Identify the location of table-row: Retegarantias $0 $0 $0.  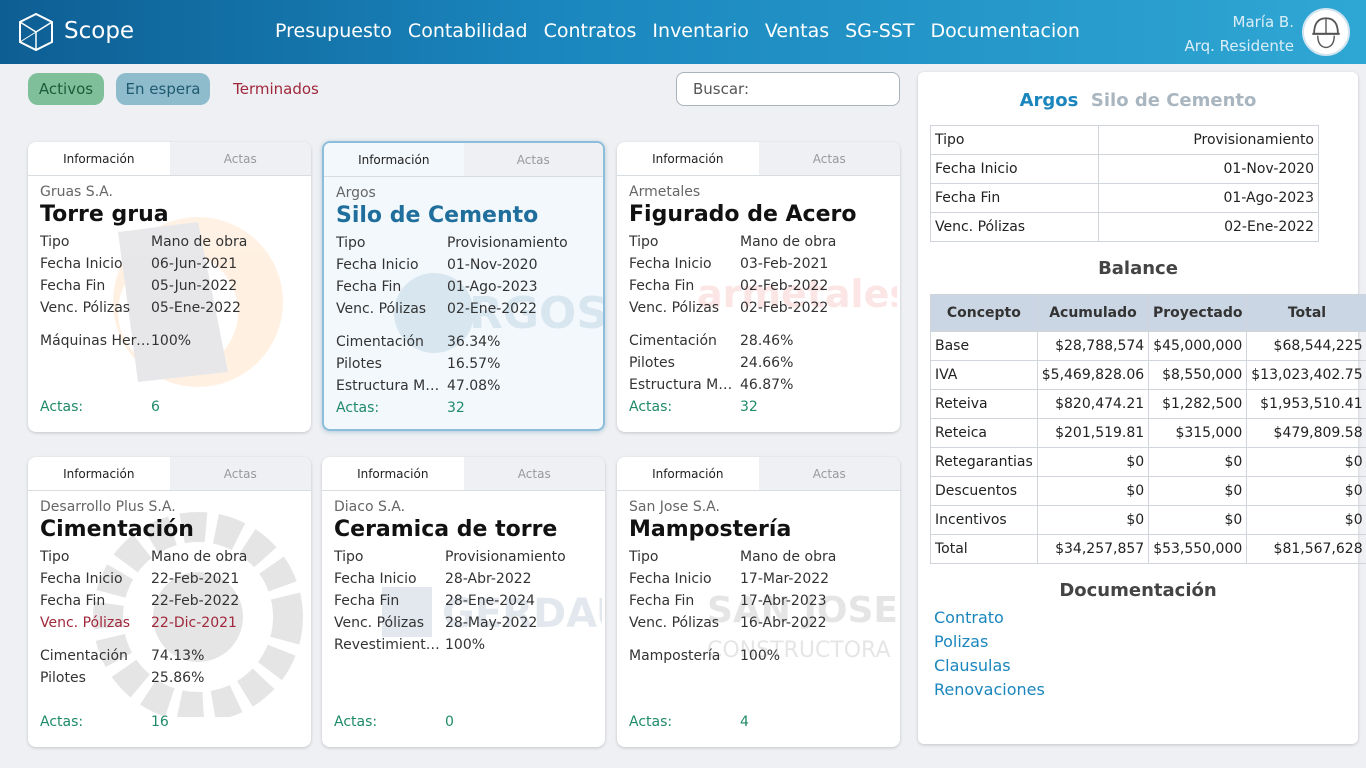
(1148, 462).